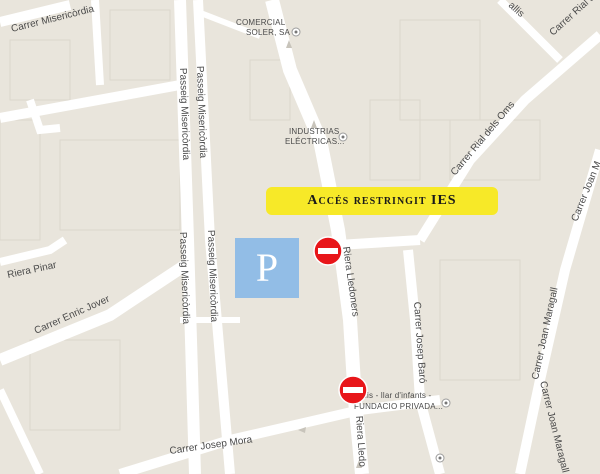  What do you see at coordinates (184, 278) in the screenshot?
I see `street-label-passeig-misericordia-3: Passeig Misericòrdia` at bounding box center [184, 278].